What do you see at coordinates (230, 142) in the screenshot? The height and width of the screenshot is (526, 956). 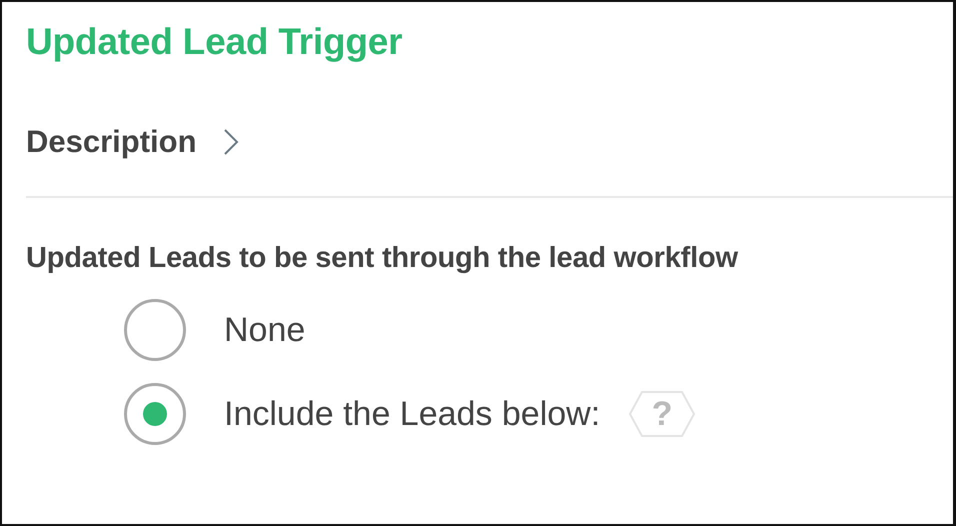 I see `chevron-icon` at bounding box center [230, 142].